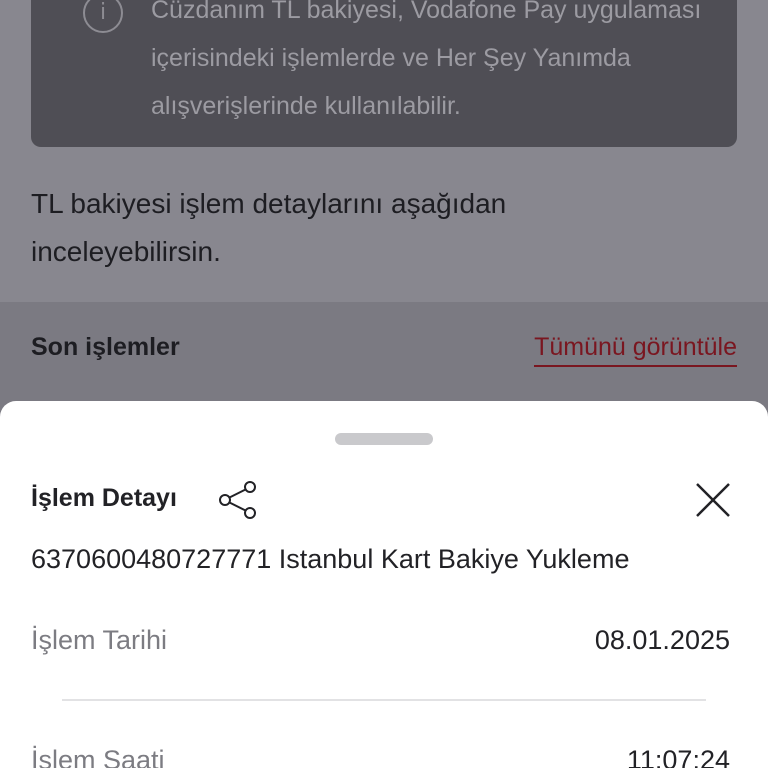  I want to click on view-all-link: Tümünü görüntüle, so click(635, 350).